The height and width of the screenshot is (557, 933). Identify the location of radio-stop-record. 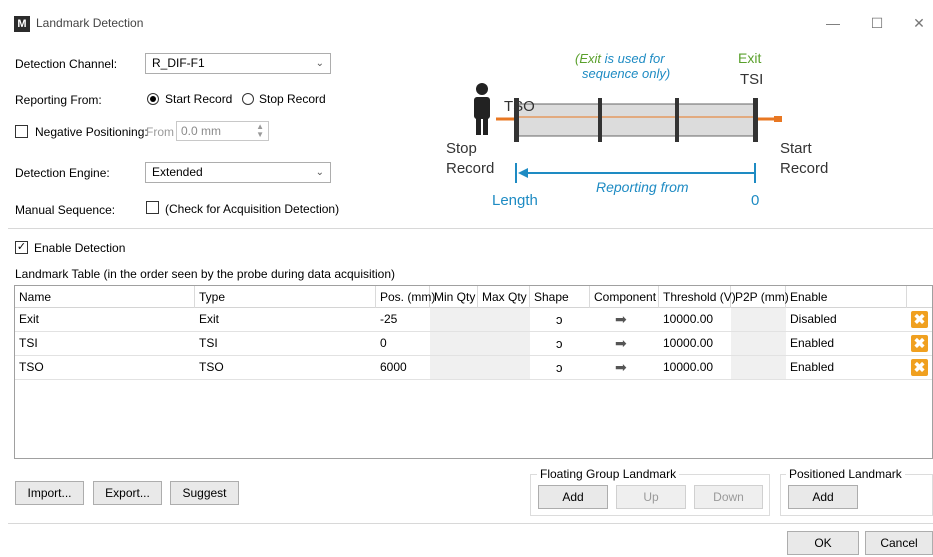
(248, 99).